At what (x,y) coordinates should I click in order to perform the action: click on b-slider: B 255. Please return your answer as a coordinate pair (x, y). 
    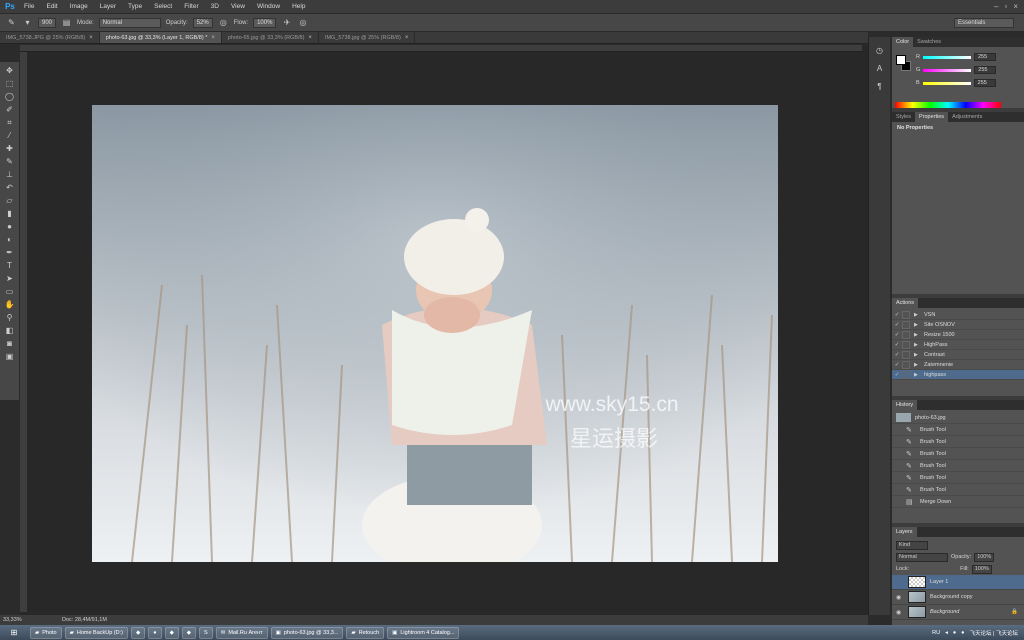
    Looking at the image, I should click on (956, 83).